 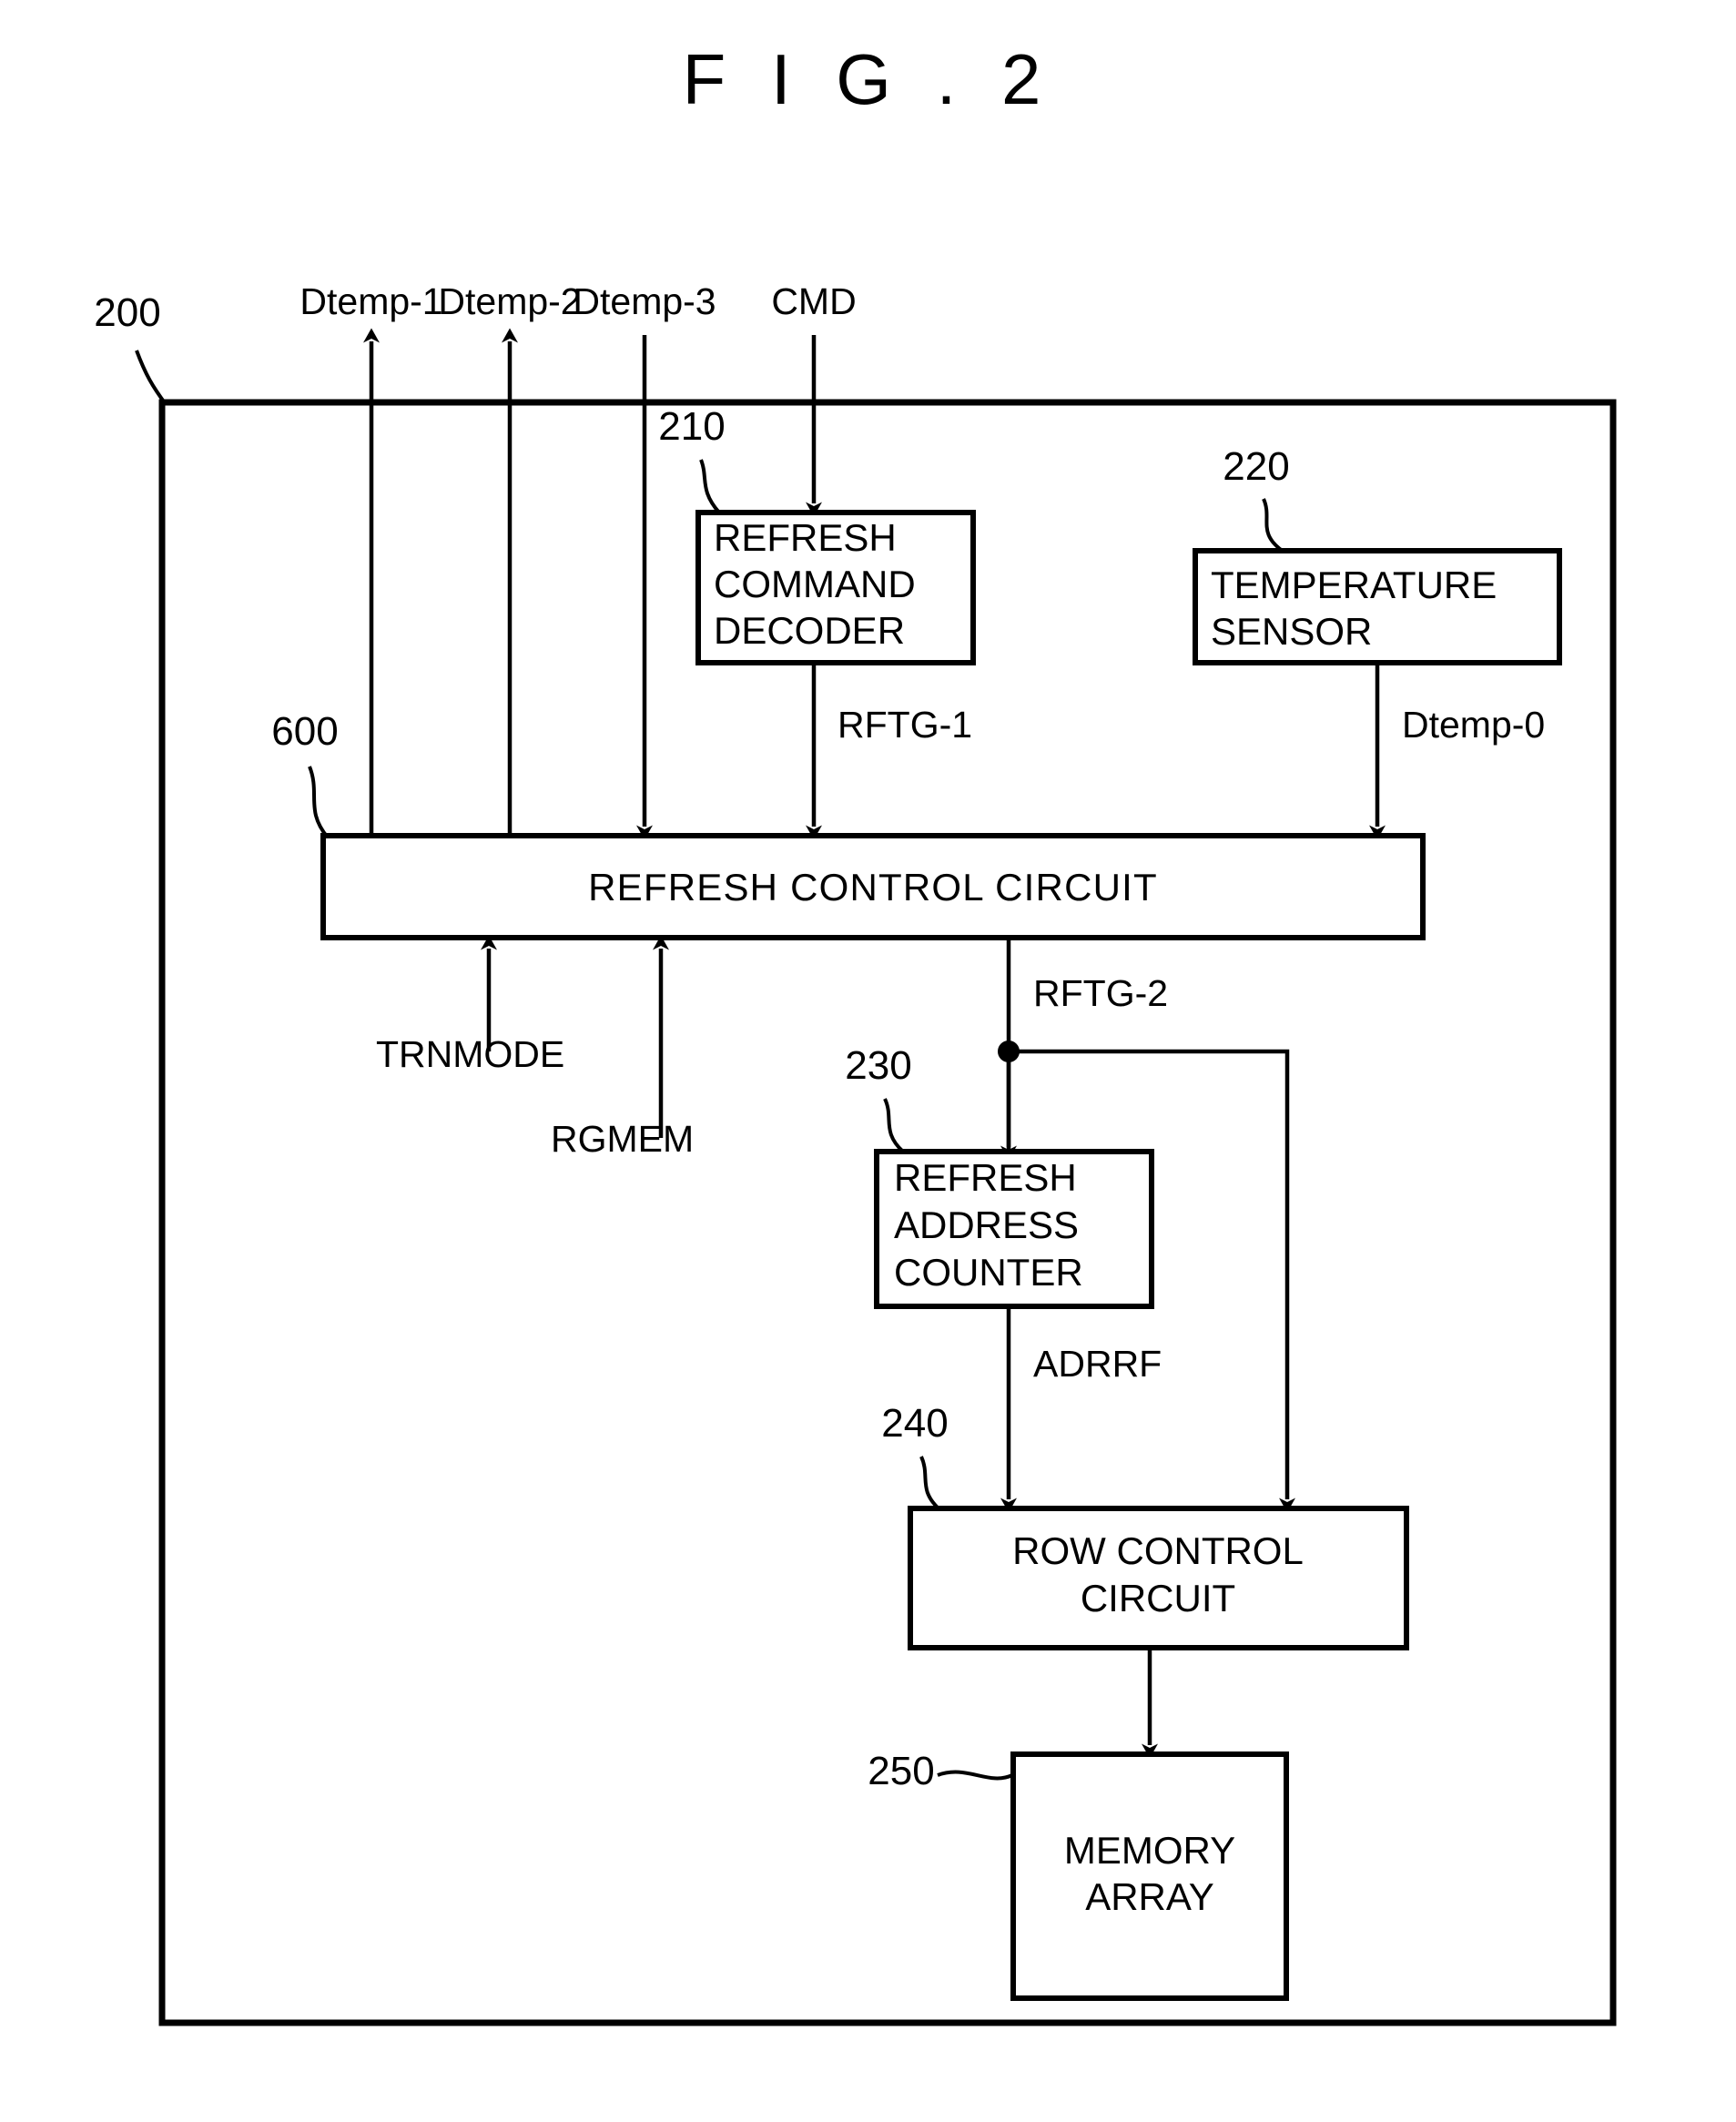 What do you see at coordinates (691, 426) in the screenshot?
I see `ref-label-210: 210` at bounding box center [691, 426].